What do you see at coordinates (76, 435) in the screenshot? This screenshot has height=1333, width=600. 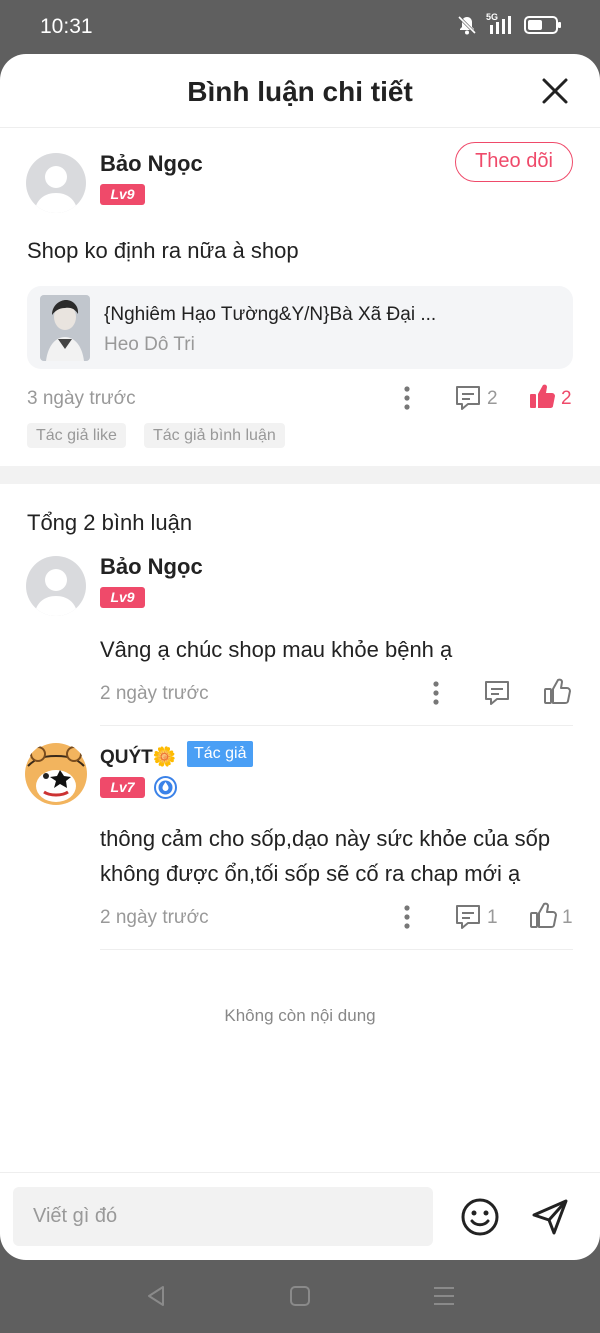 I see `tag-author-liked: Tác giả like` at bounding box center [76, 435].